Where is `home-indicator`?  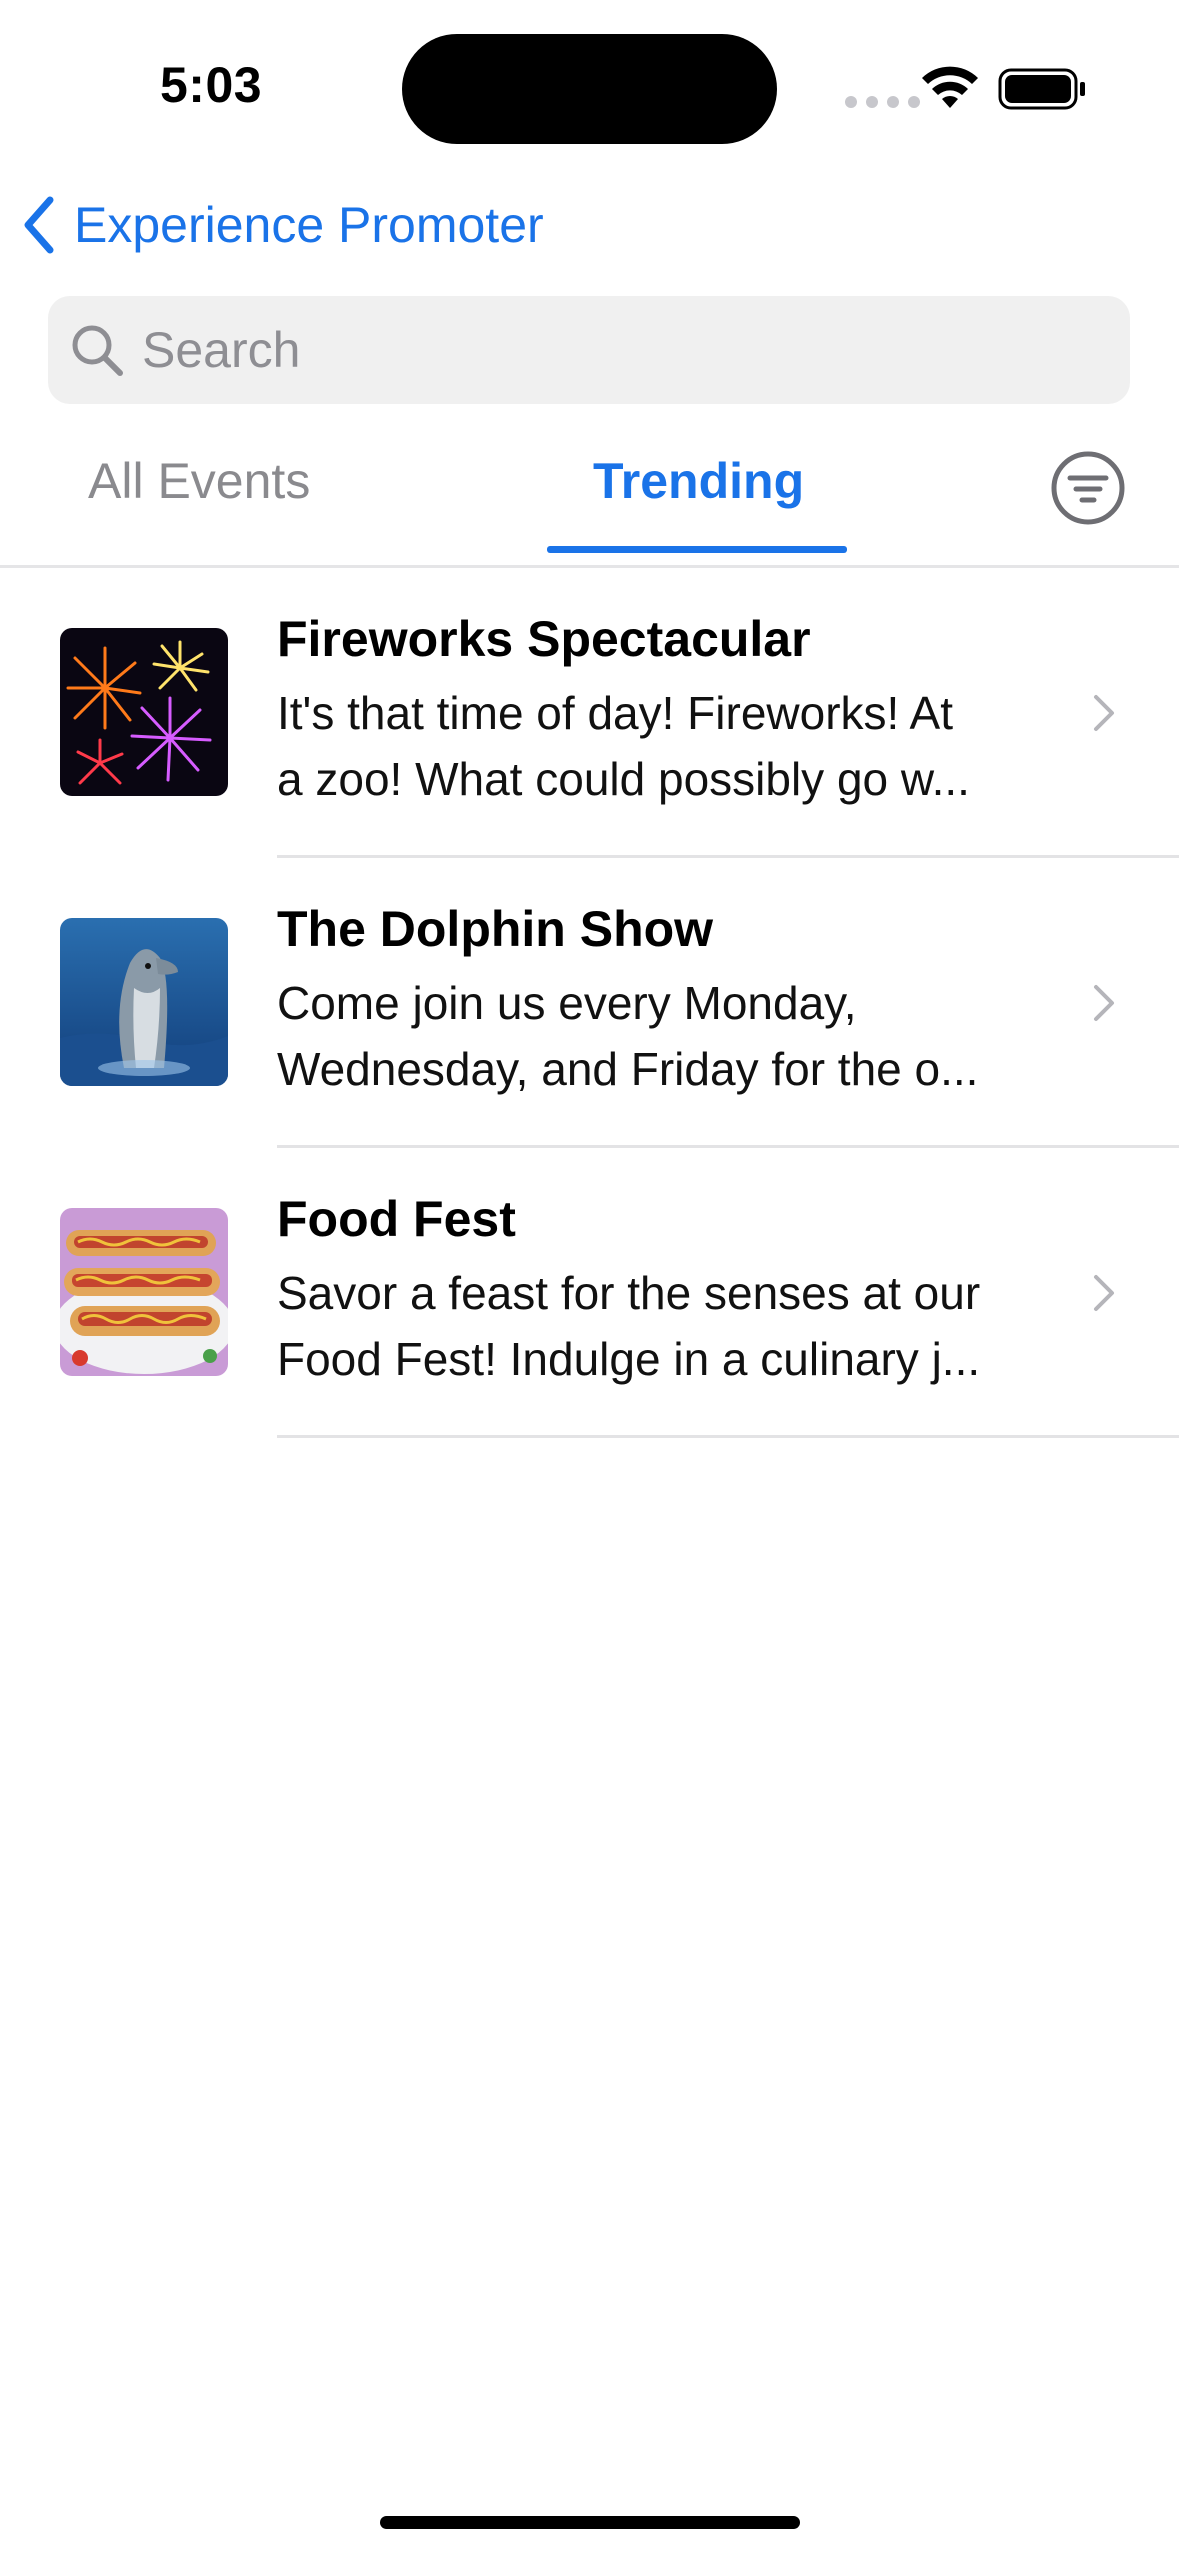 home-indicator is located at coordinates (590, 2522).